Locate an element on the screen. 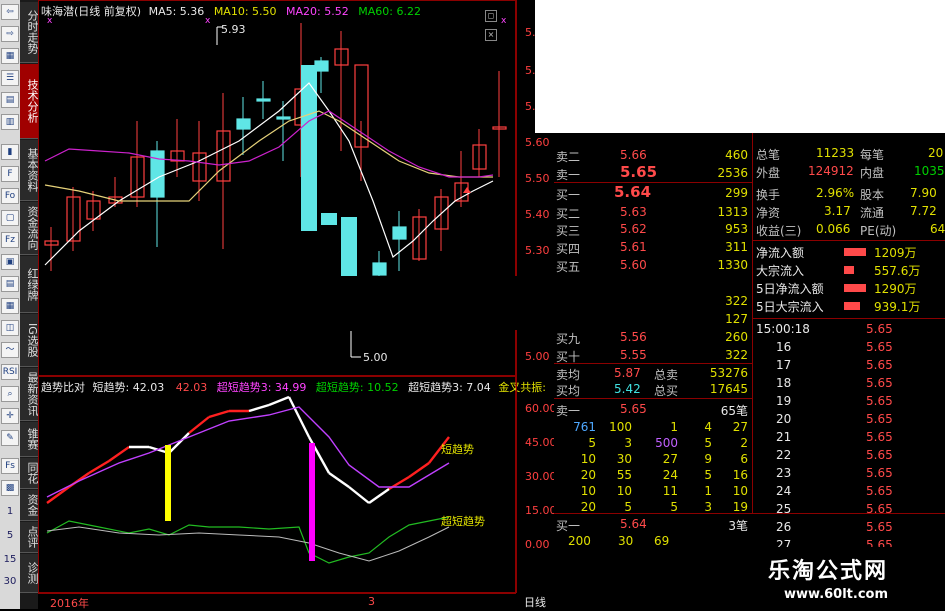 The width and height of the screenshot is (945, 611). draw-icon: ✎ is located at coordinates (10, 438).